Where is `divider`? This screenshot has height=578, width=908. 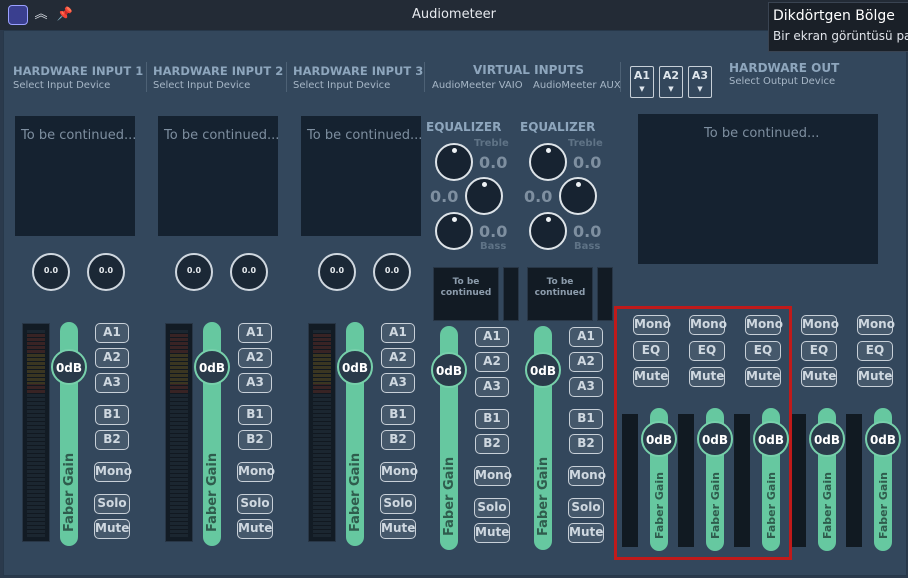 divider is located at coordinates (424, 77).